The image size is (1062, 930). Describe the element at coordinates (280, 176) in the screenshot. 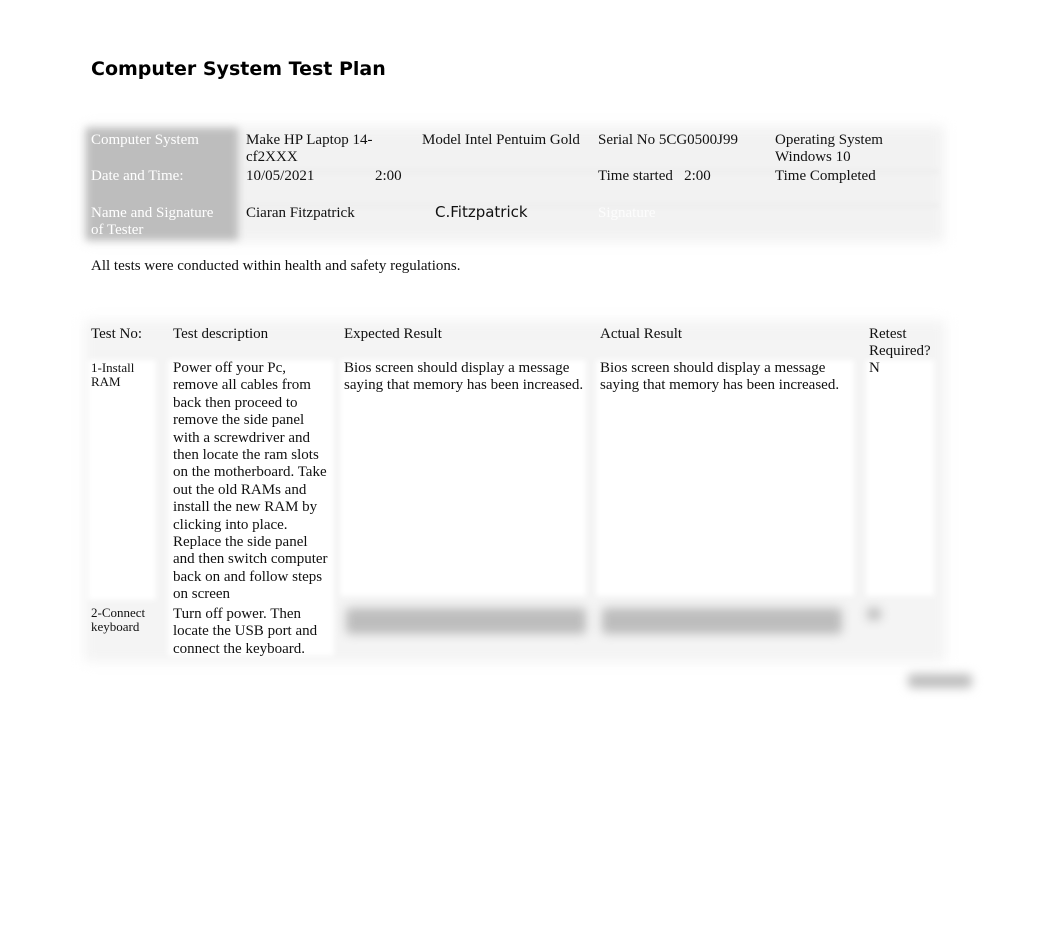

I see `date-value: 10/05/2021` at that location.